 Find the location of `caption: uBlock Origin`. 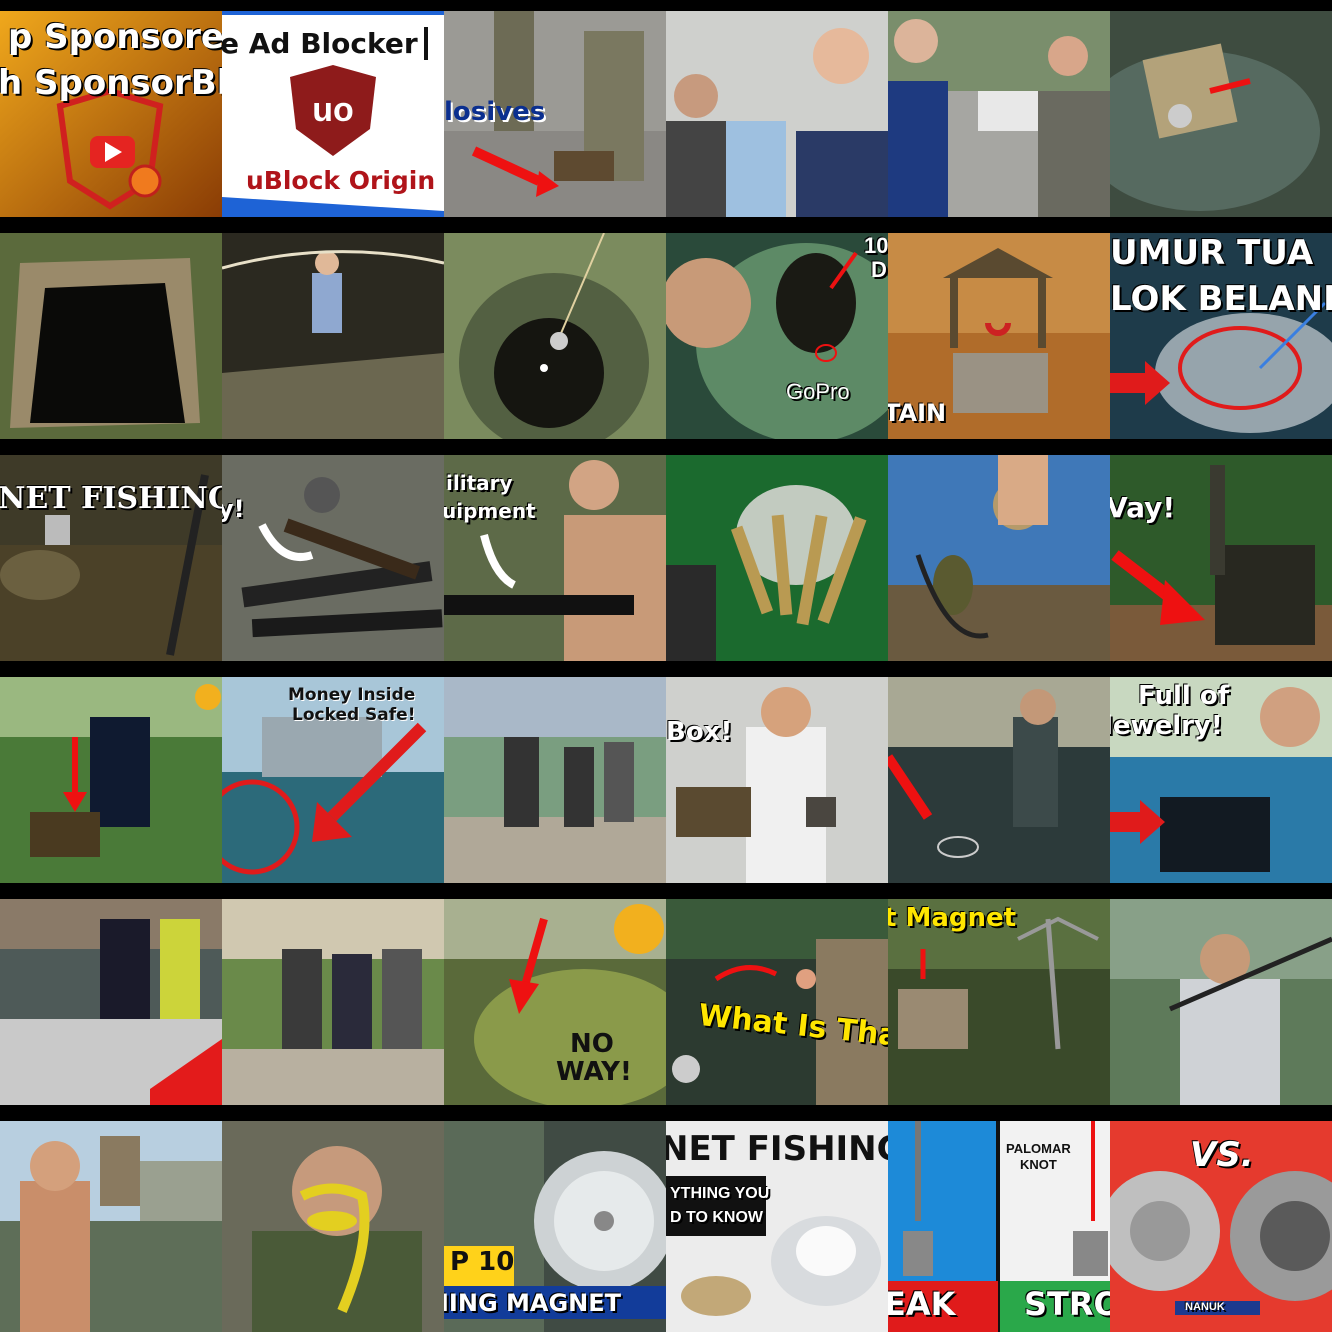

caption: uBlock Origin is located at coordinates (341, 180).